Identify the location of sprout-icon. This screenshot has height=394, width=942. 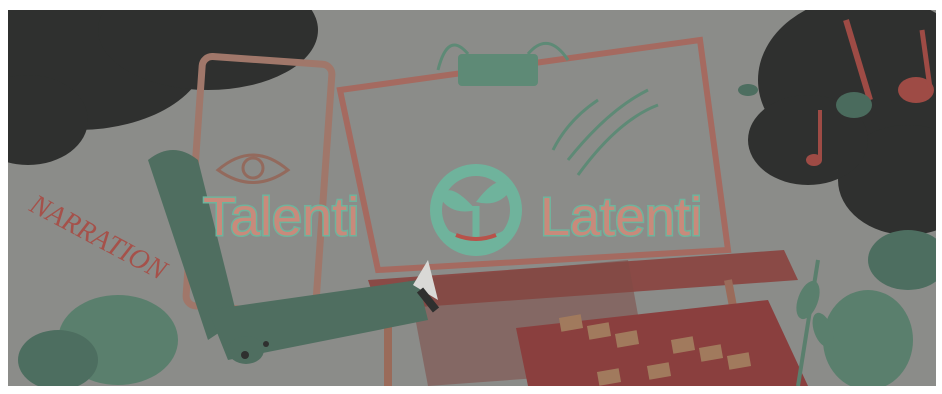
(476, 210).